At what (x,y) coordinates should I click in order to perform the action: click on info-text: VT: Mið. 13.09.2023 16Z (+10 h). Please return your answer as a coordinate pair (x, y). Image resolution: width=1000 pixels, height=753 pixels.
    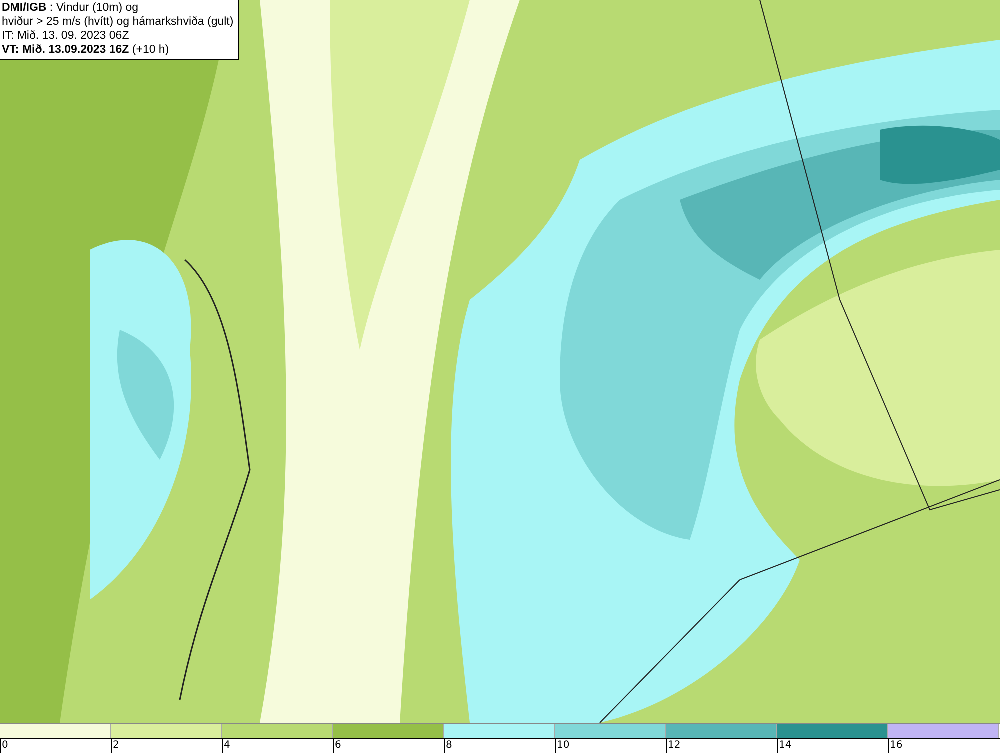
    Looking at the image, I should click on (86, 50).